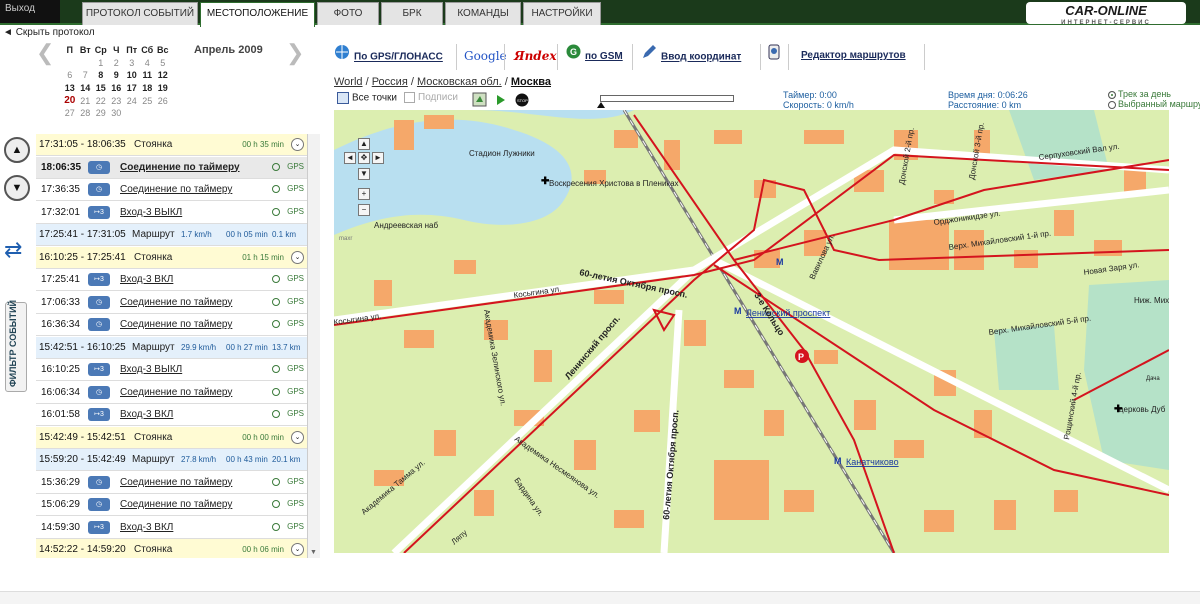  Describe the element at coordinates (101, 100) in the screenshot. I see `calendar-day: 22` at that location.